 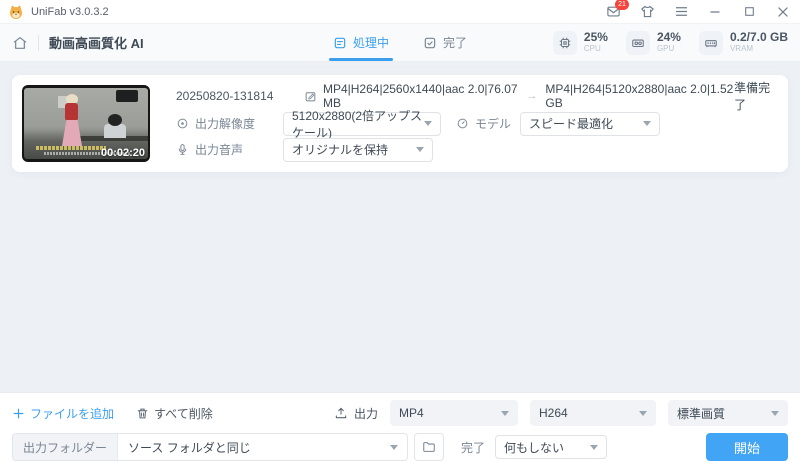 What do you see at coordinates (637, 42) in the screenshot?
I see `gpu-icon` at bounding box center [637, 42].